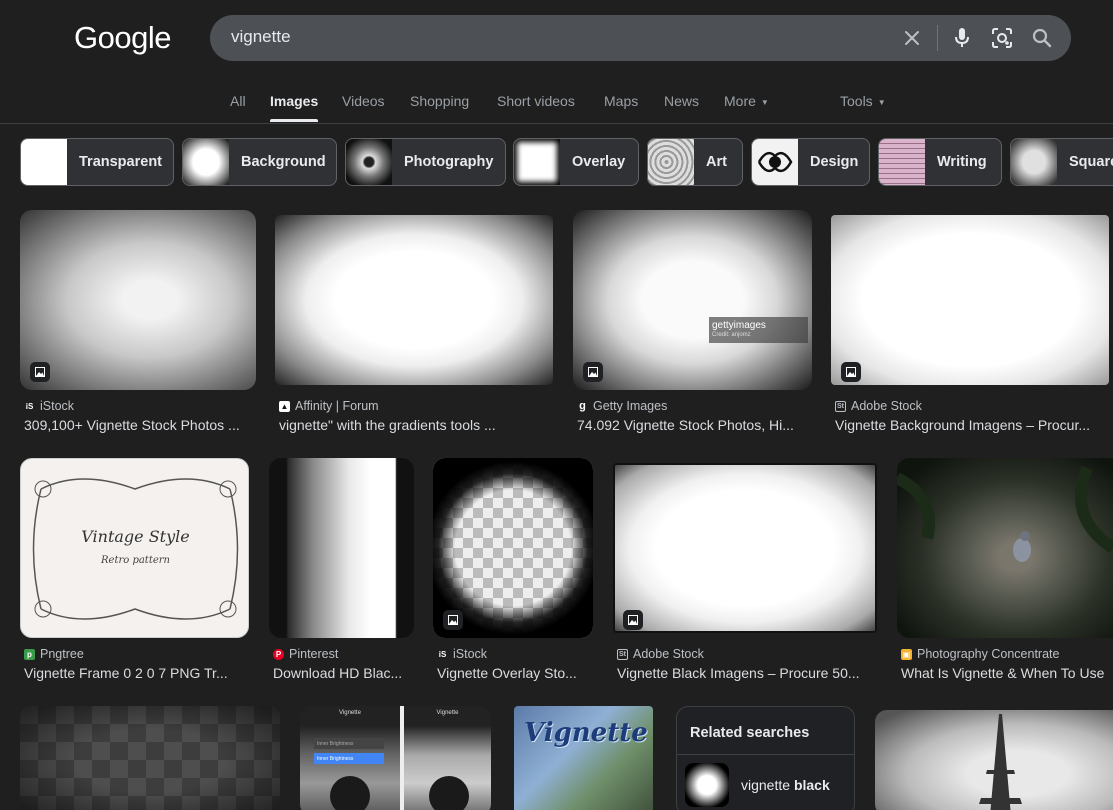 The width and height of the screenshot is (1113, 810). What do you see at coordinates (29, 654) in the screenshot?
I see `pngtree-icon: p` at bounding box center [29, 654].